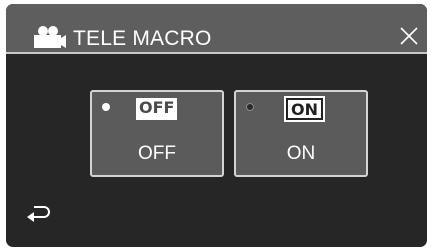  Describe the element at coordinates (142, 38) in the screenshot. I see `page-title: TELE MACRO` at that location.